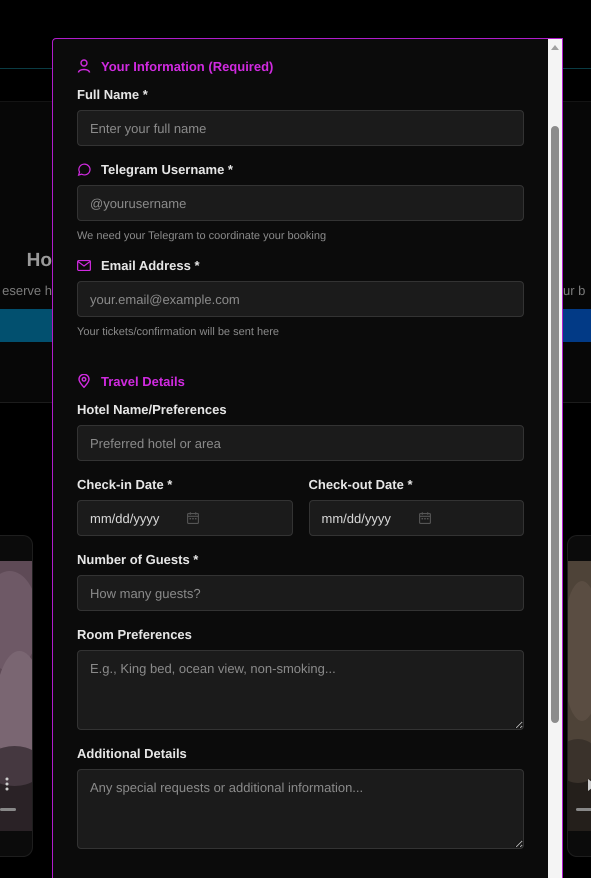 Image resolution: width=591 pixels, height=878 pixels. I want to click on input-field: How many guests?, so click(300, 593).